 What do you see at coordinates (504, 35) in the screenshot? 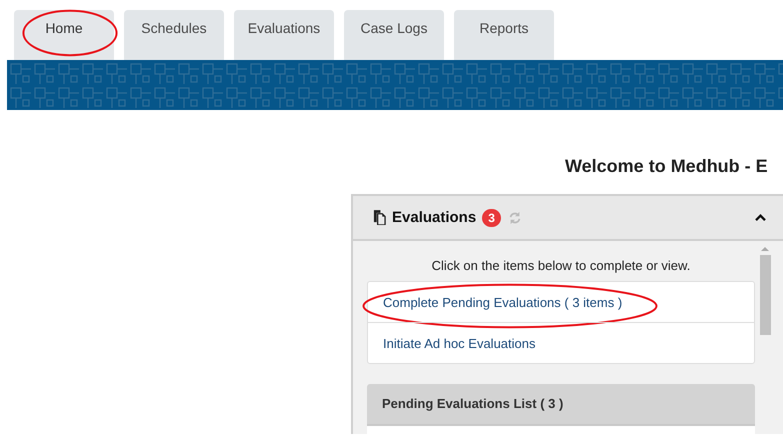
I see `nav-tab: Reports` at bounding box center [504, 35].